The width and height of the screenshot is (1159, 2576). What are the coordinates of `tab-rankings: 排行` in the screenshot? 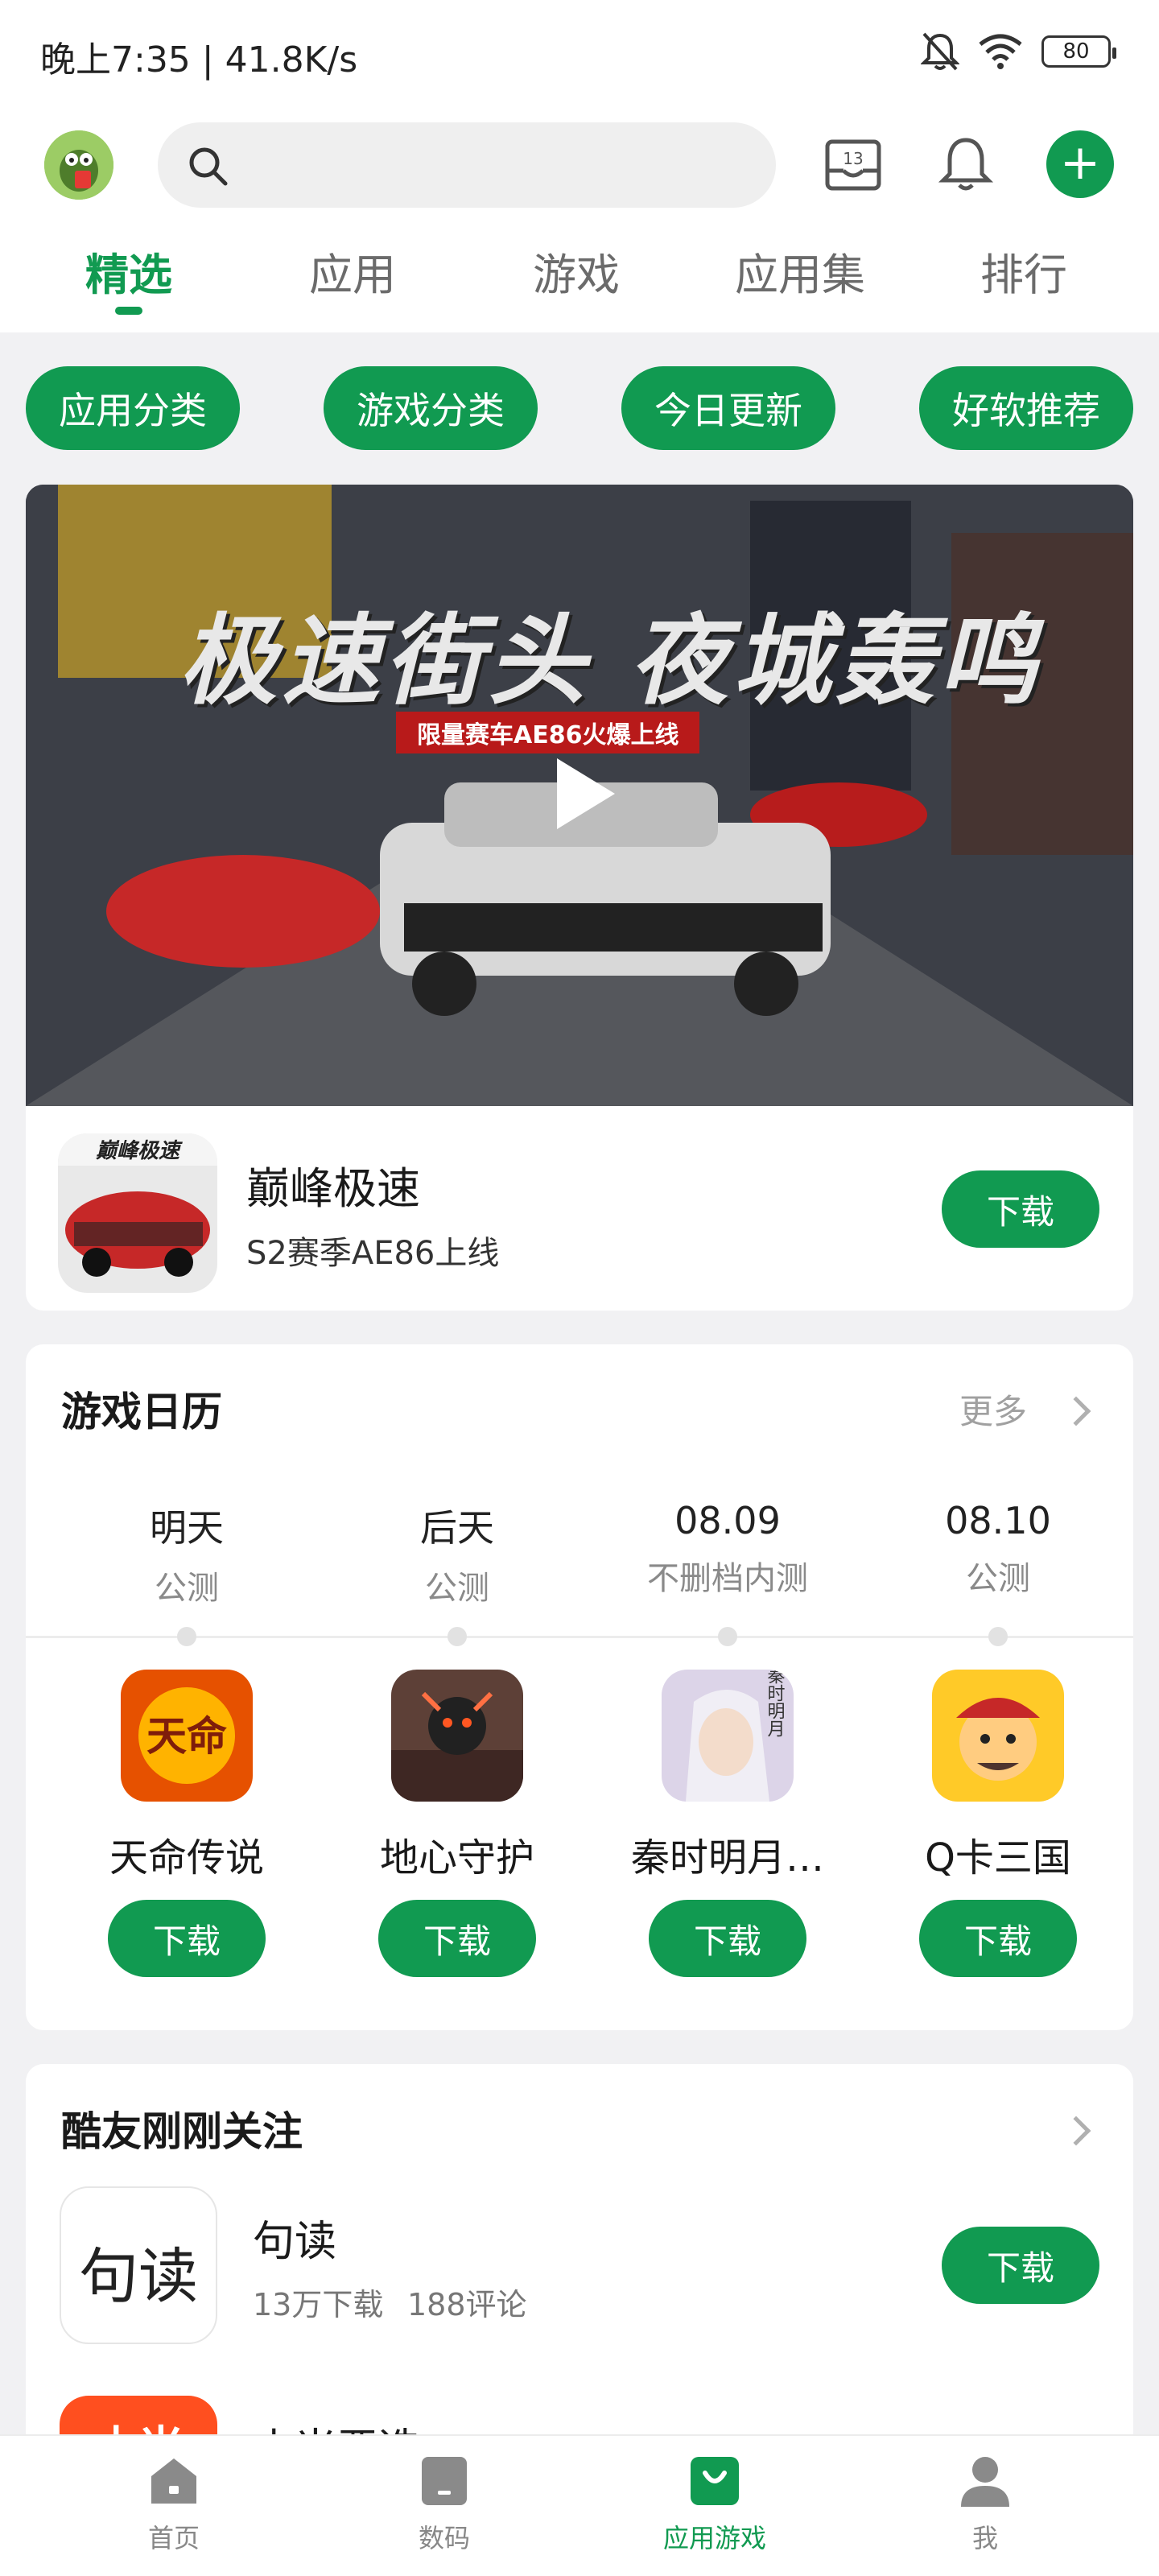 It's located at (1023, 271).